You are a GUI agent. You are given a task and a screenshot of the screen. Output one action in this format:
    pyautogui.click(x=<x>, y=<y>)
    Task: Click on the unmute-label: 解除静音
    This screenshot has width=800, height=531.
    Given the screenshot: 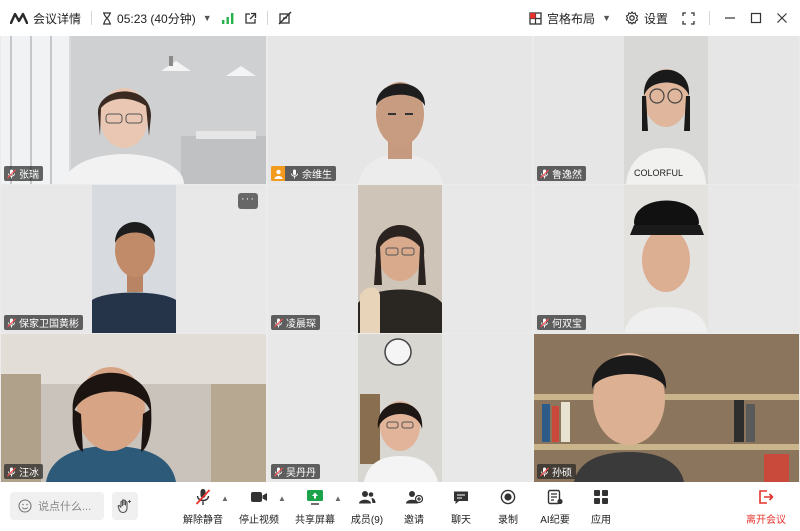 What is the action you would take?
    pyautogui.click(x=203, y=520)
    